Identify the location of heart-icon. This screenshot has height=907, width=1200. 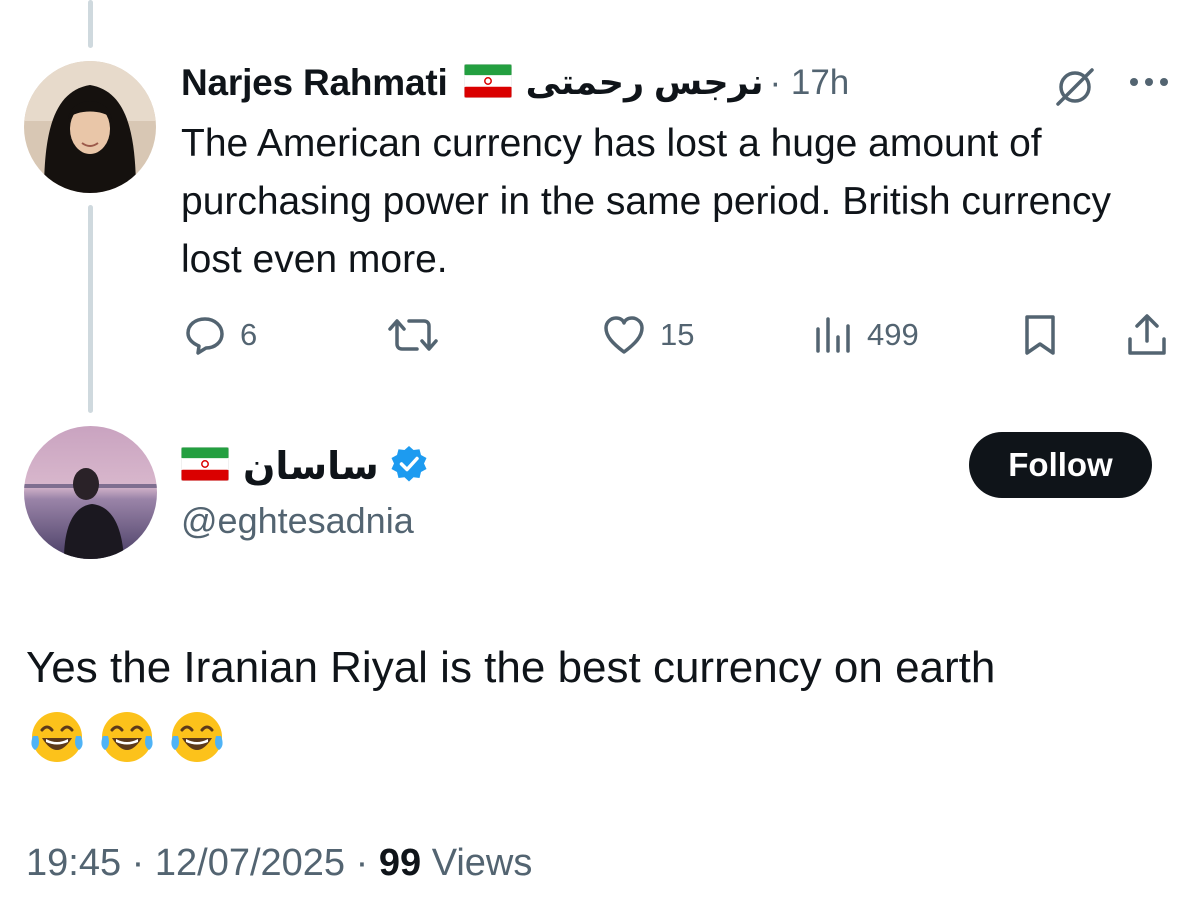
(624, 335).